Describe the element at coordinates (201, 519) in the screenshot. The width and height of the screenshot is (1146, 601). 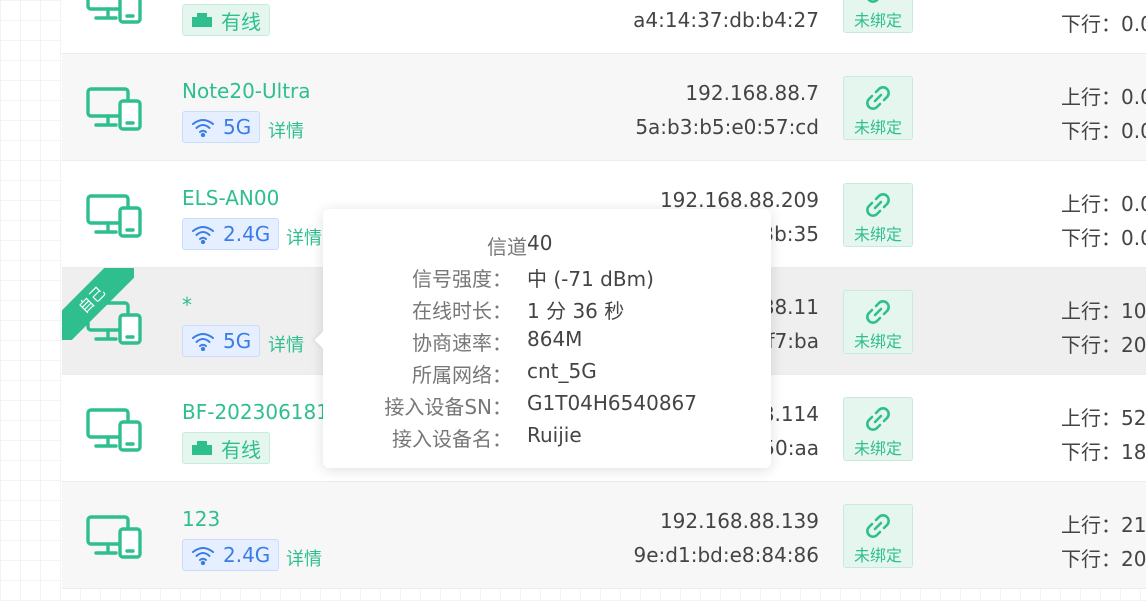
I see `device-name: 123` at that location.